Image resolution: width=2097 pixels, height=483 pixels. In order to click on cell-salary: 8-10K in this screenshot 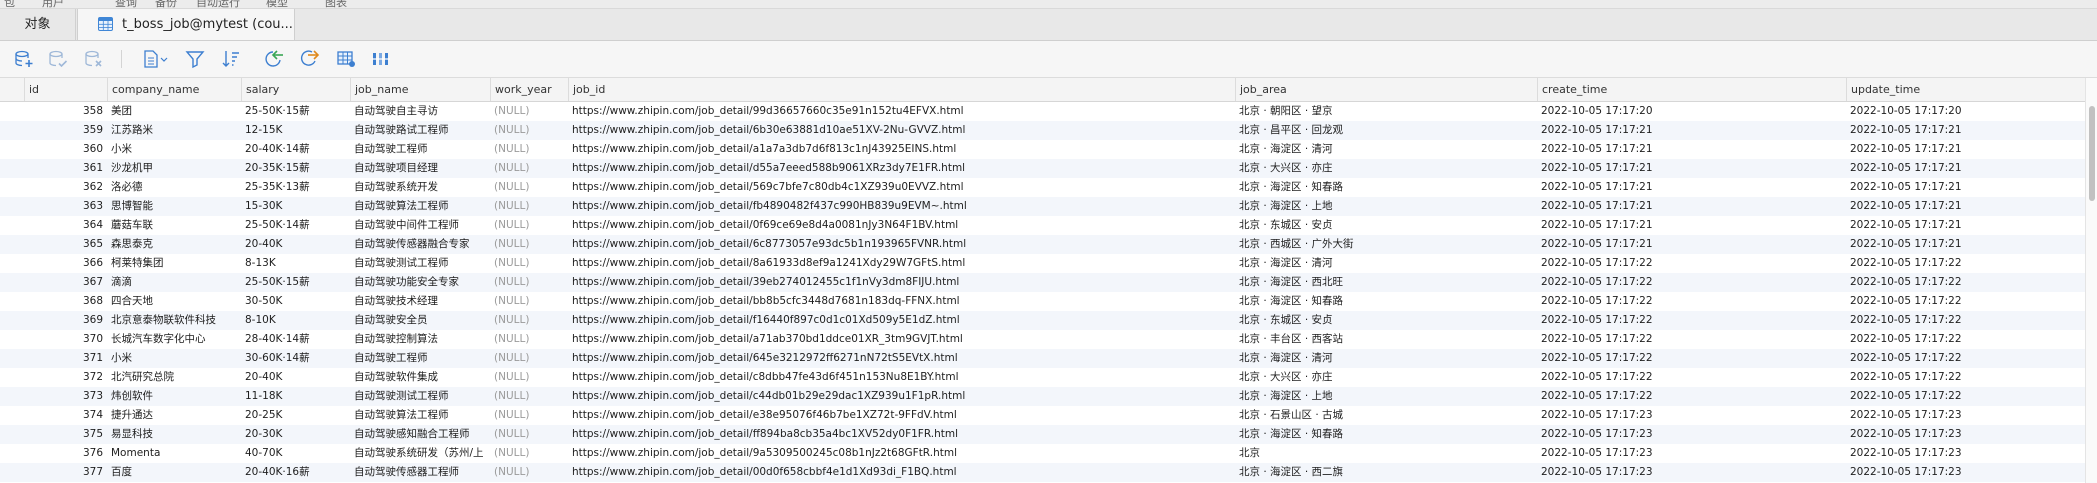, I will do `click(295, 320)`.